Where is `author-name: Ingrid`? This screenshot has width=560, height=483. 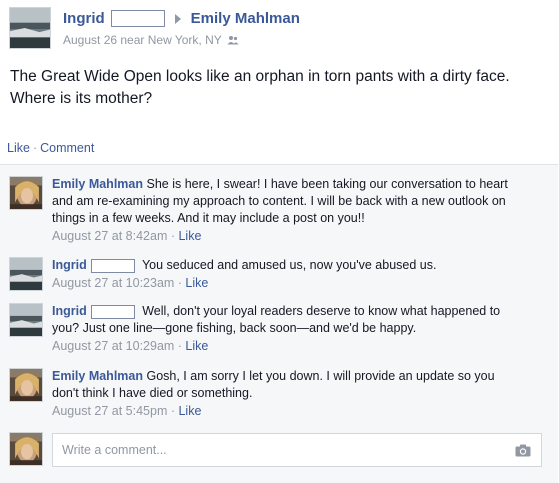 author-name: Ingrid is located at coordinates (84, 18).